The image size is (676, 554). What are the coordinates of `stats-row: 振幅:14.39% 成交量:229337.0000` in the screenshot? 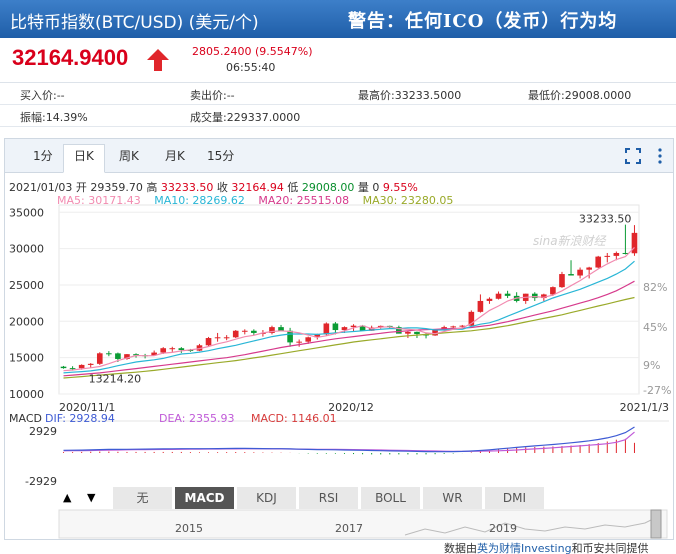 It's located at (338, 116).